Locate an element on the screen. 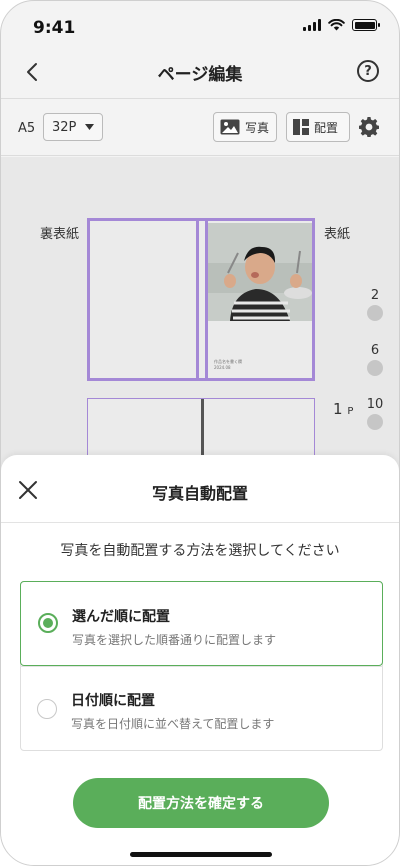 The height and width of the screenshot is (866, 400). page-count-value: 32P is located at coordinates (64, 127).